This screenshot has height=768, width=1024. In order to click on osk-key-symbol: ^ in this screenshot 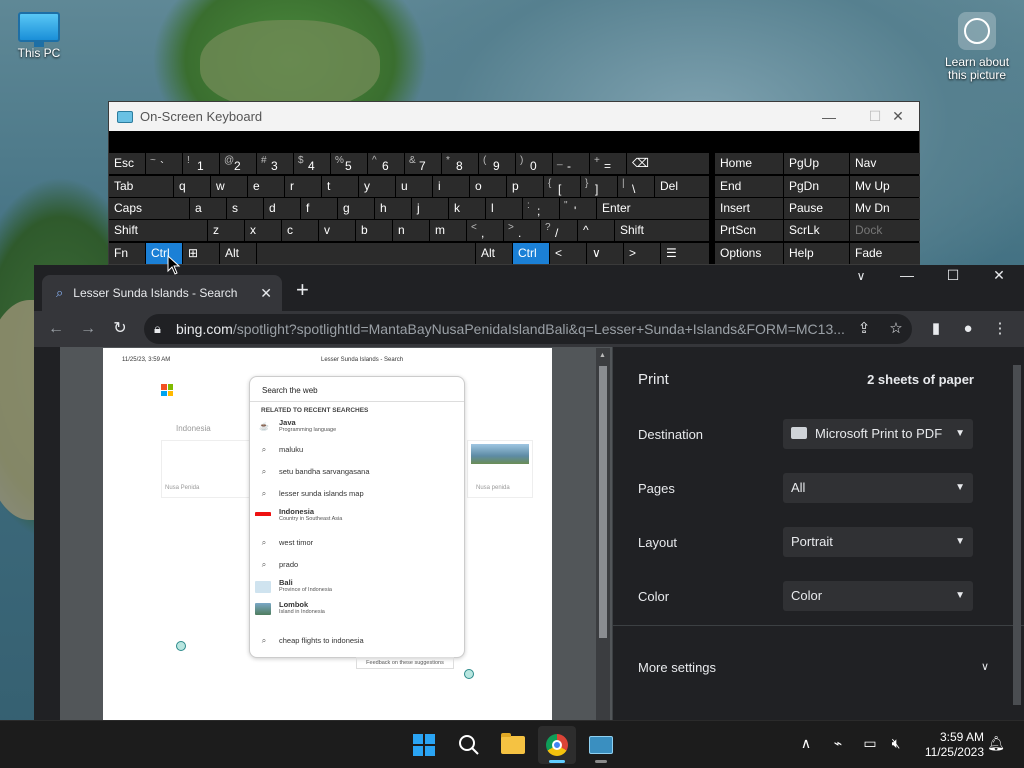, I will do `click(596, 230)`.